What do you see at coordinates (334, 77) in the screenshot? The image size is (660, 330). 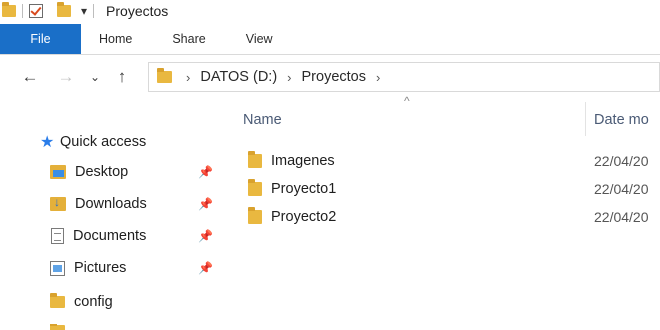 I see `breadcrumb-proyectos: Proyectos` at bounding box center [334, 77].